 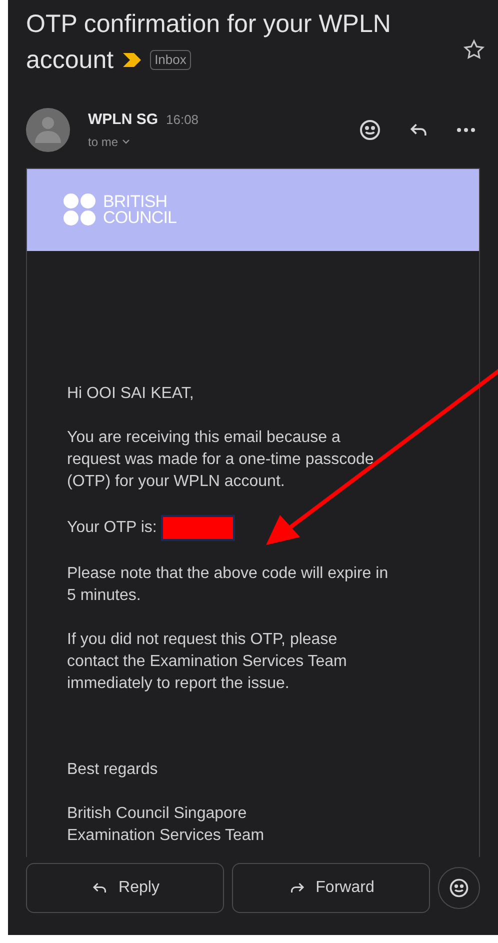 What do you see at coordinates (135, 202) in the screenshot?
I see `logo-text: BRITISH` at bounding box center [135, 202].